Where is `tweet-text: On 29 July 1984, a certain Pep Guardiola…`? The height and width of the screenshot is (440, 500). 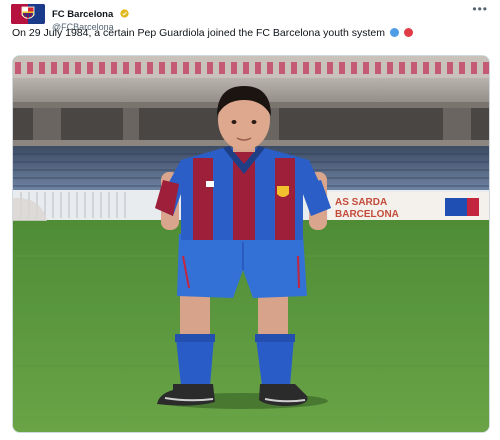
tweet-text: On 29 July 1984, a certain Pep Guardiola… is located at coordinates (251, 33).